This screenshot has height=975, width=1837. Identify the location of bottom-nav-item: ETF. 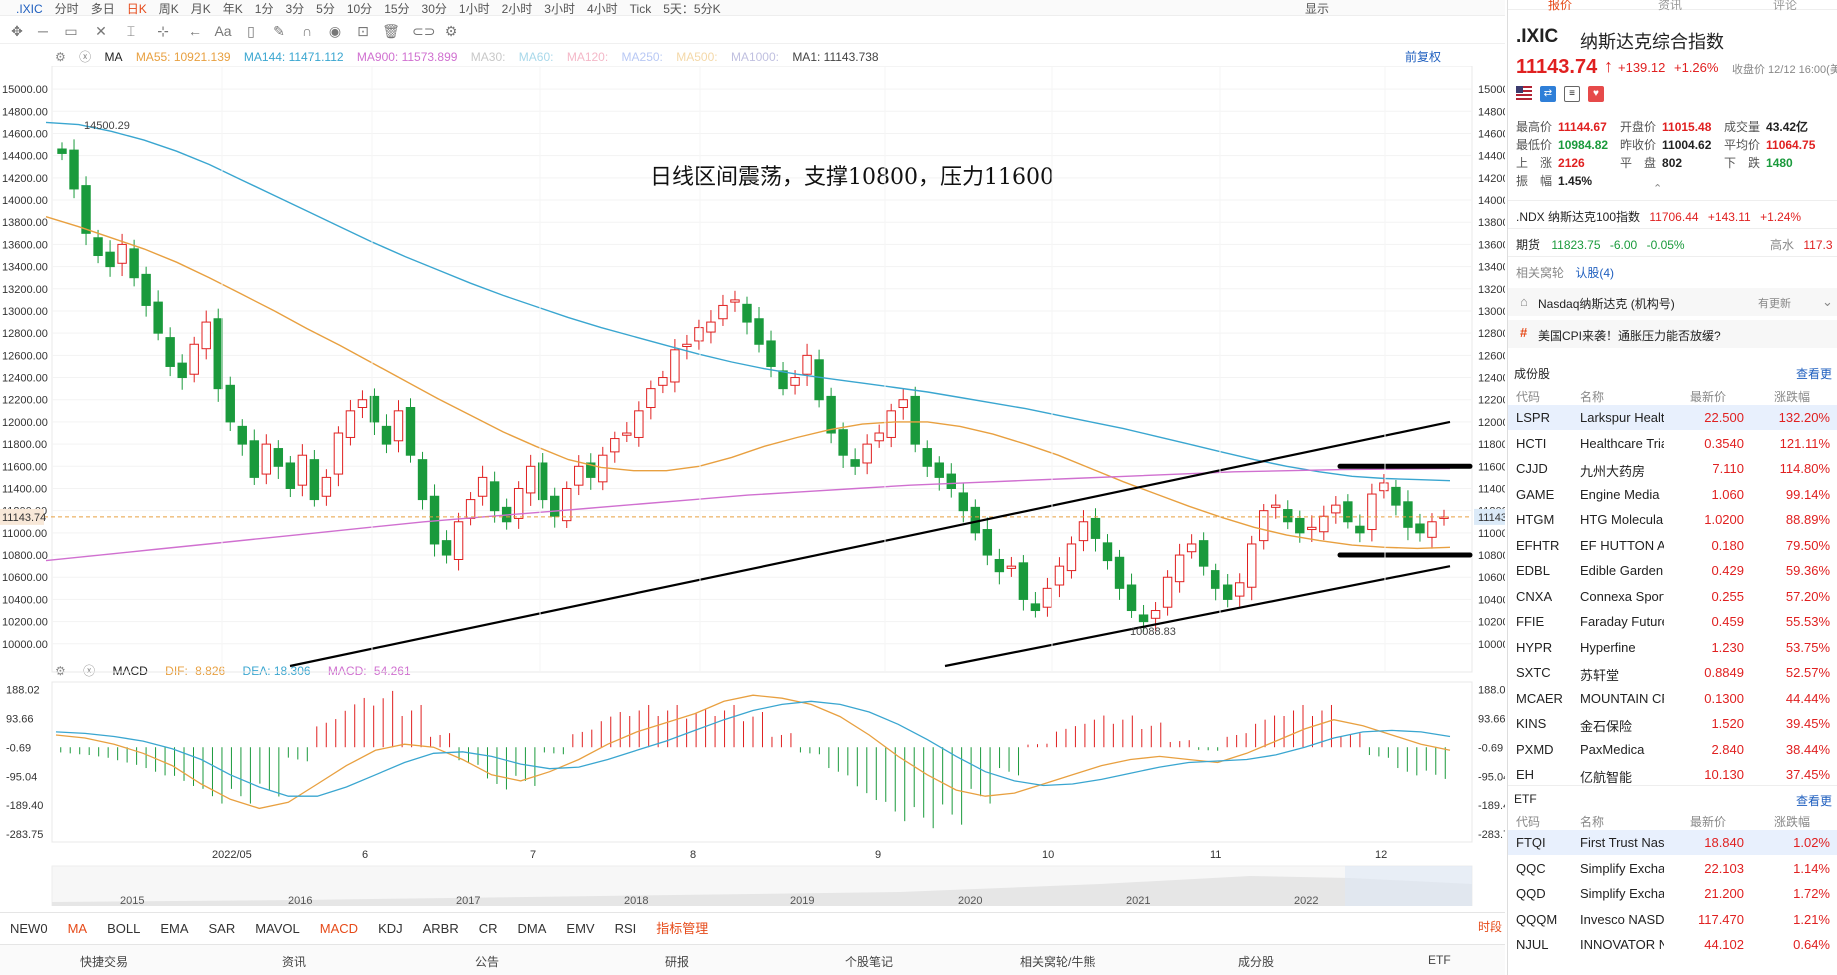
(1439, 960).